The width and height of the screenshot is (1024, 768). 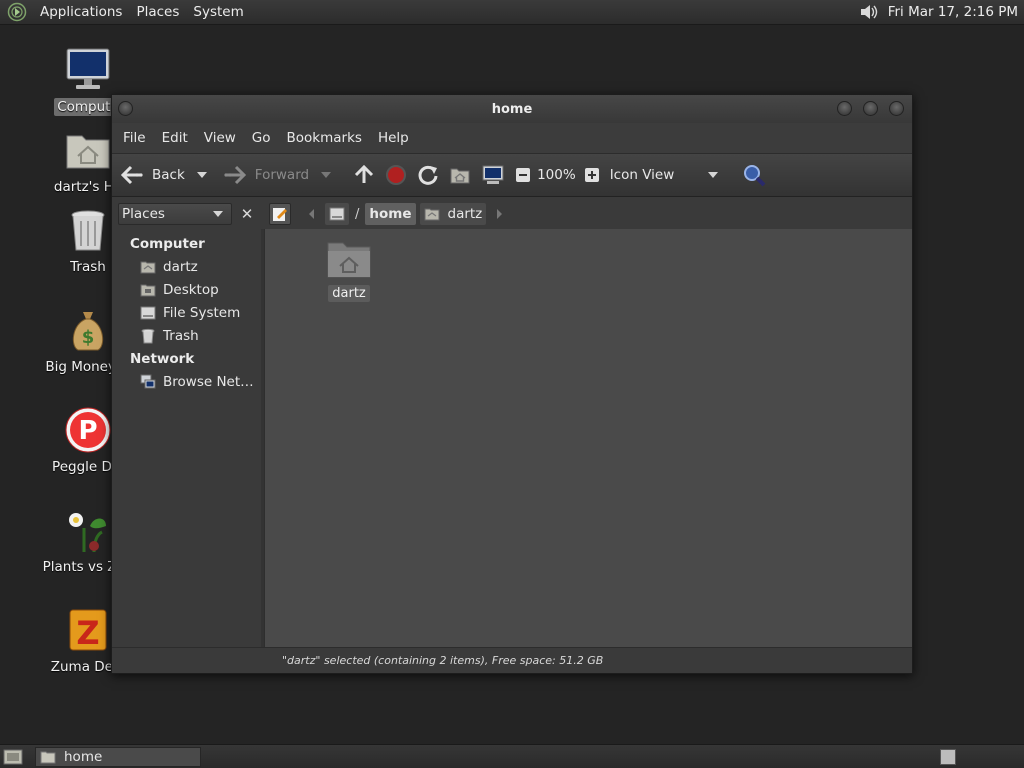 I want to click on sidebar-header-computer: Computer, so click(x=167, y=244).